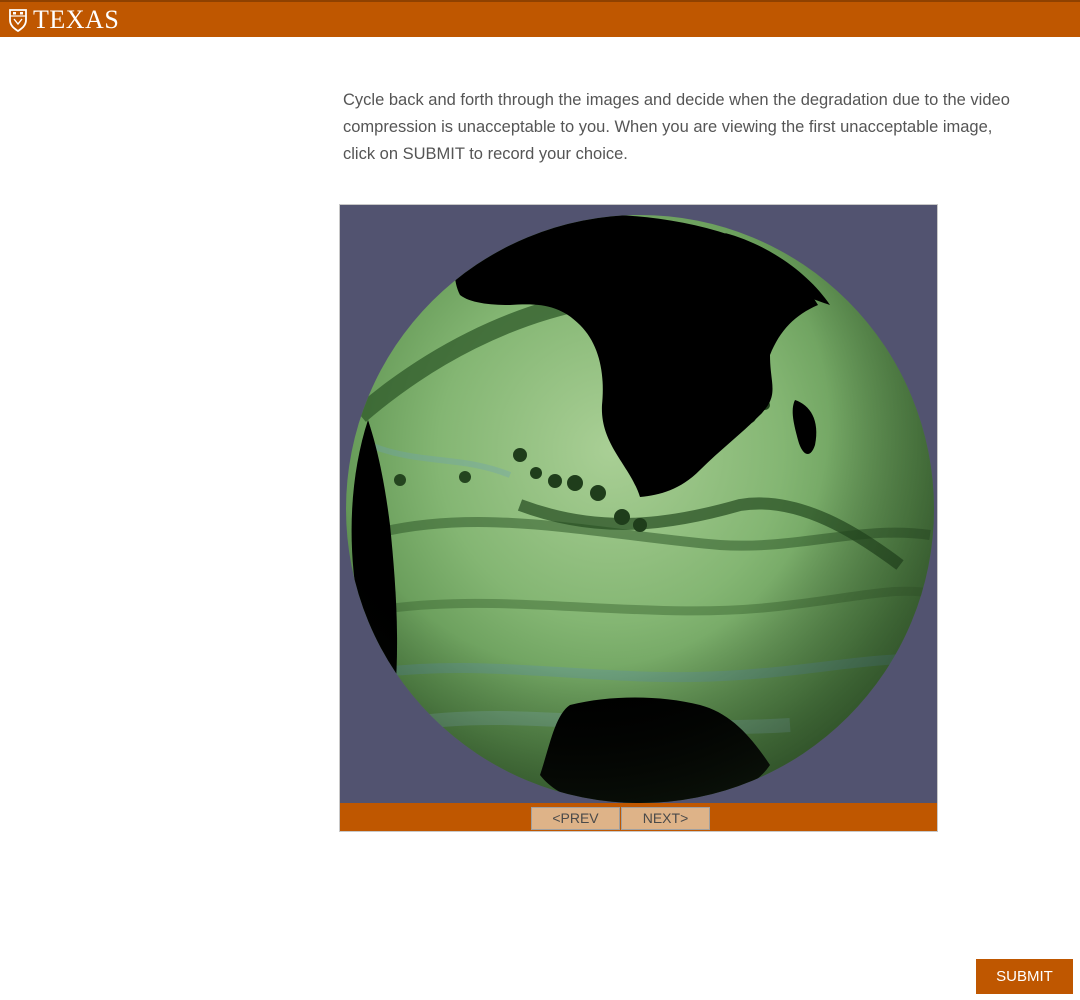  What do you see at coordinates (665, 818) in the screenshot?
I see `next-button: NEXT>` at bounding box center [665, 818].